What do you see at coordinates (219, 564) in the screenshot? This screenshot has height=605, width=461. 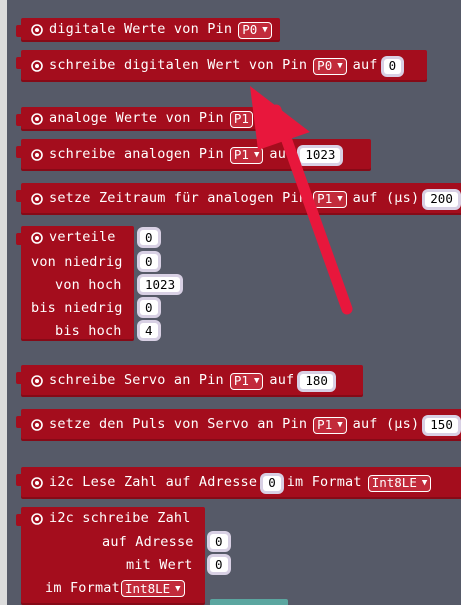 I see `i2c-value-input: 0` at bounding box center [219, 564].